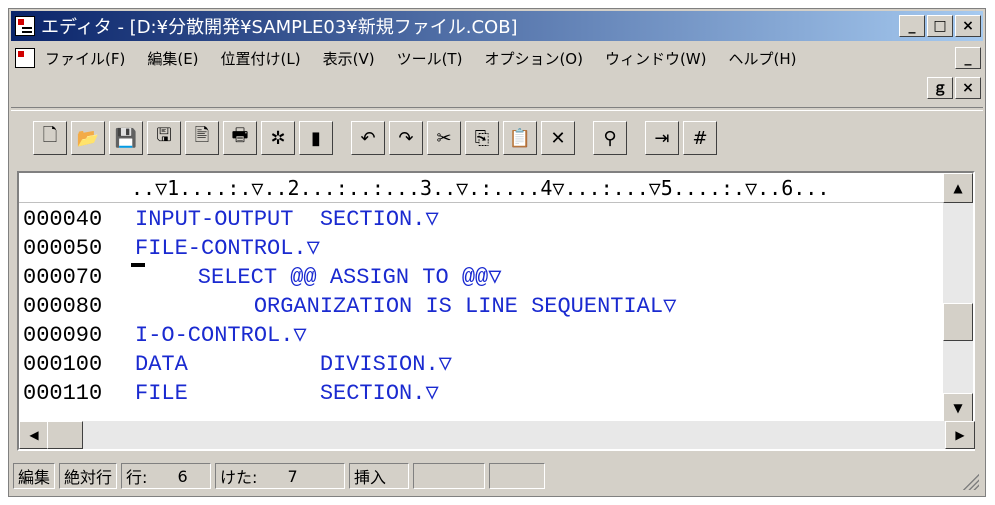 This screenshot has height=505, width=995. Describe the element at coordinates (958, 298) in the screenshot. I see `vertical-scrollbar: ▲ ▼` at that location.